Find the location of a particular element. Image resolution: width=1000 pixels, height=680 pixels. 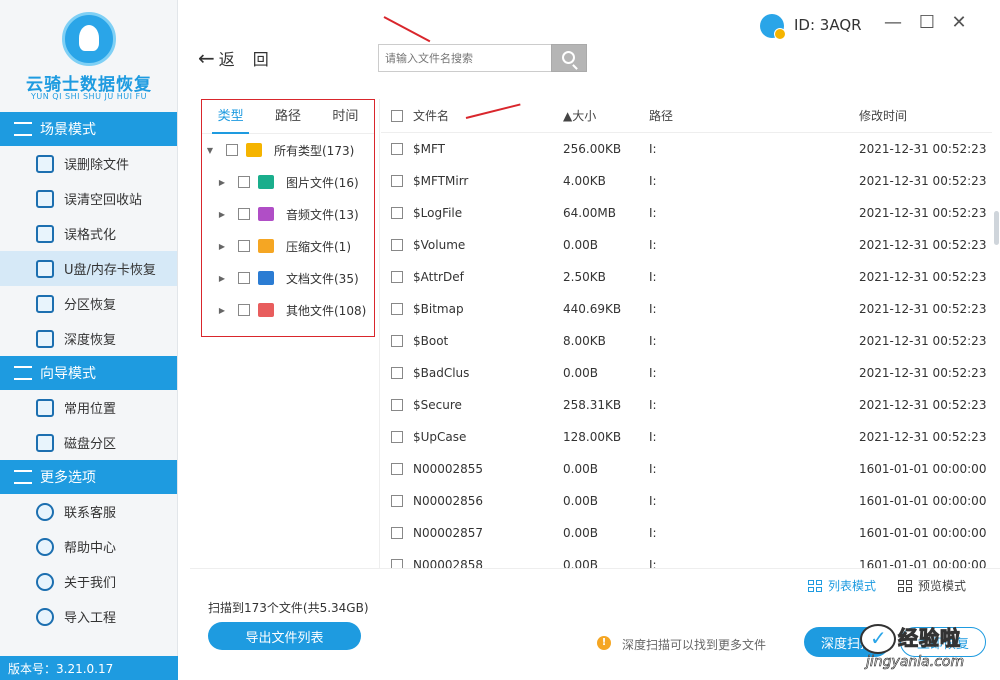

table-row: N00002858 0.00B I: 1601-01-01 00:00:00 is located at coordinates (686, 559).